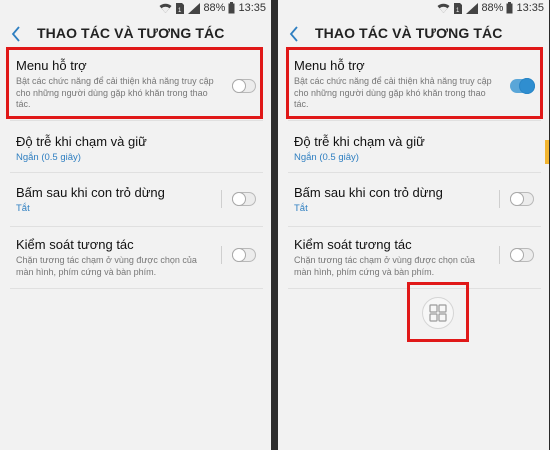 The image size is (550, 450). I want to click on screen-divider, so click(274, 225).